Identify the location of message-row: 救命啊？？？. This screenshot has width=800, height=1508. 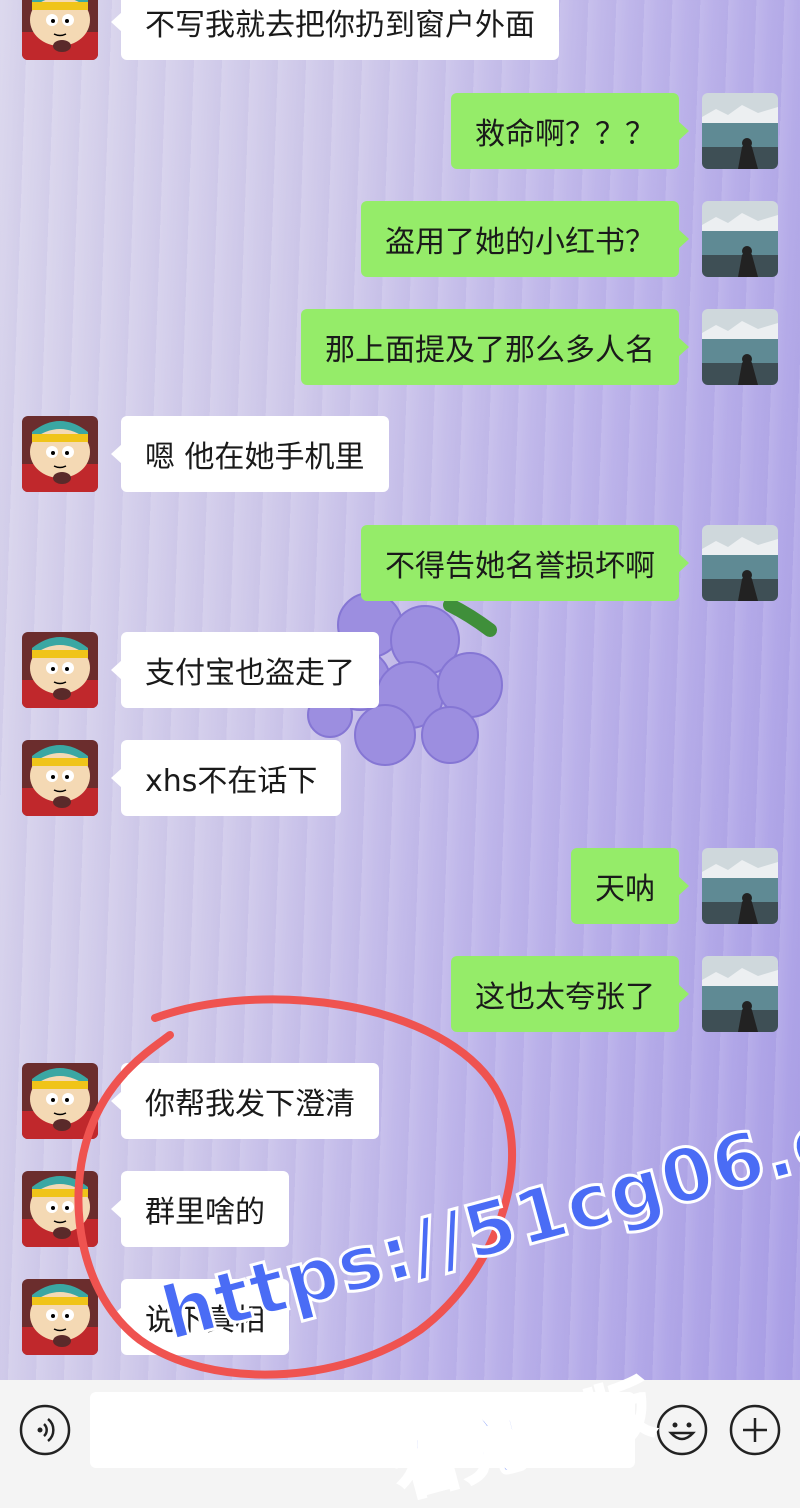
(400, 131).